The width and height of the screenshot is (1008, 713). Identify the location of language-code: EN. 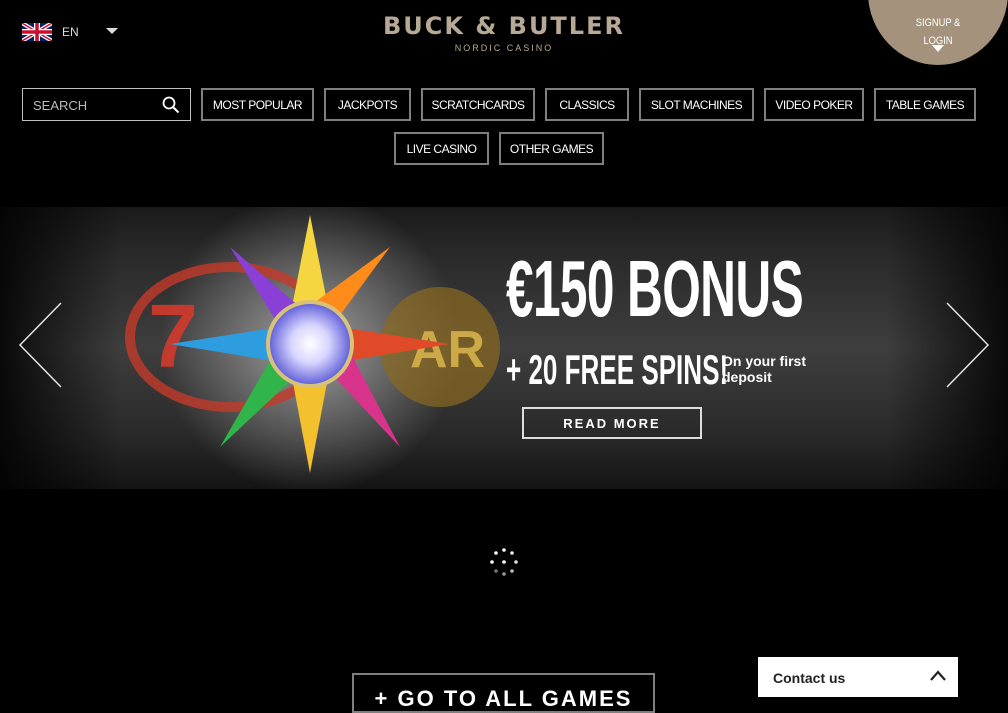
(70, 32).